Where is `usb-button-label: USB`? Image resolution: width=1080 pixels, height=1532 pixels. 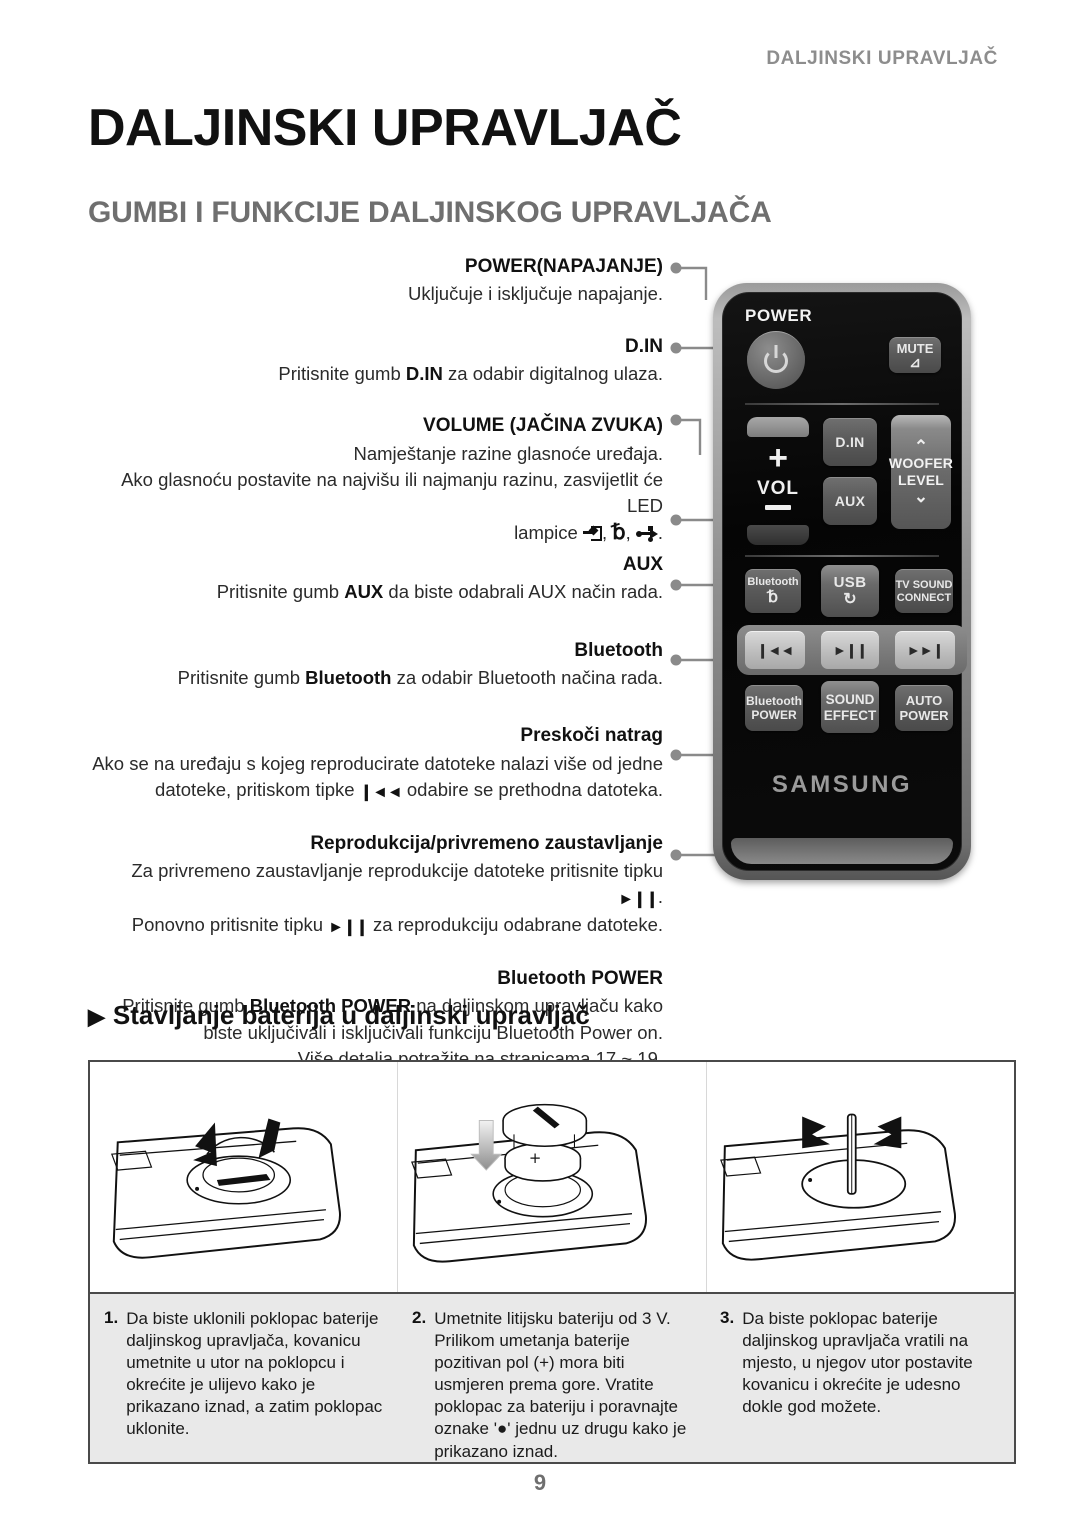 usb-button-label: USB is located at coordinates (850, 582).